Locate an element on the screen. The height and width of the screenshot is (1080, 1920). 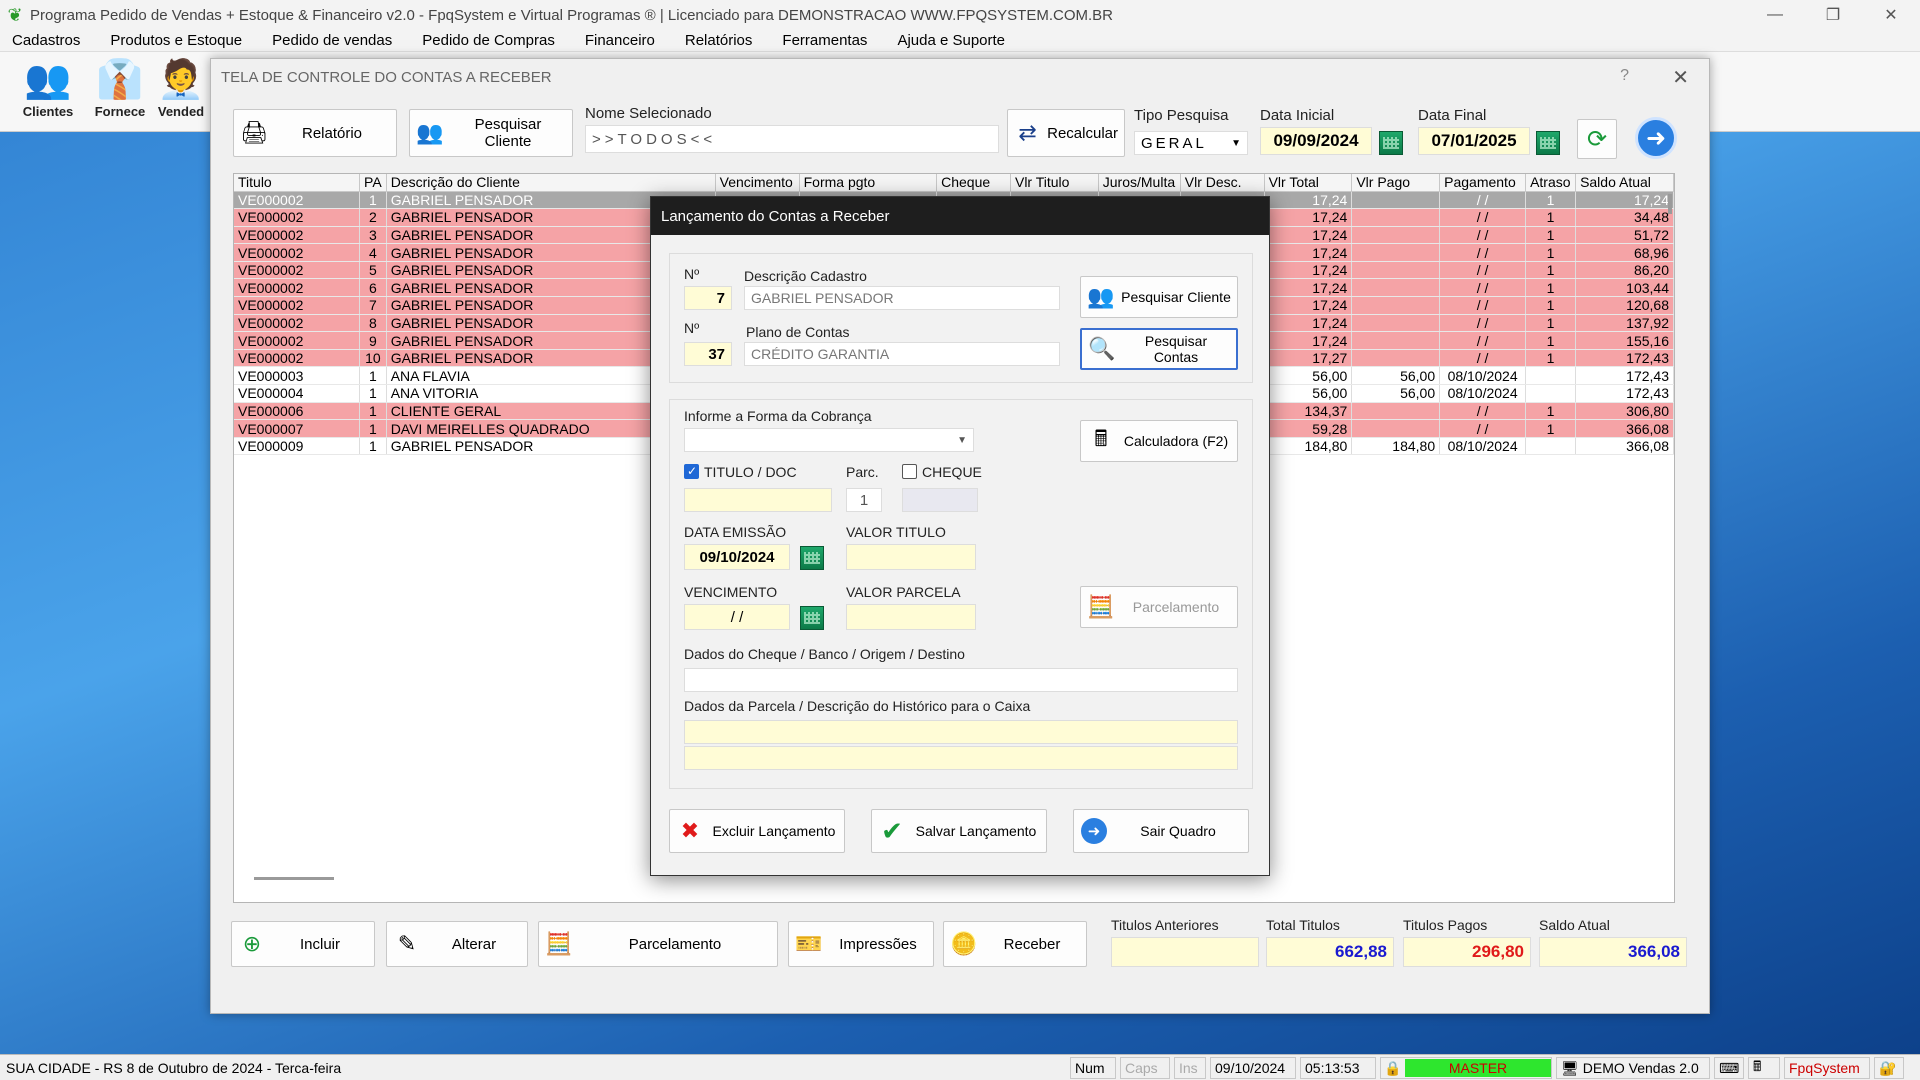
col-vlr-titulo: Vlr Titulo is located at coordinates (1054, 183).